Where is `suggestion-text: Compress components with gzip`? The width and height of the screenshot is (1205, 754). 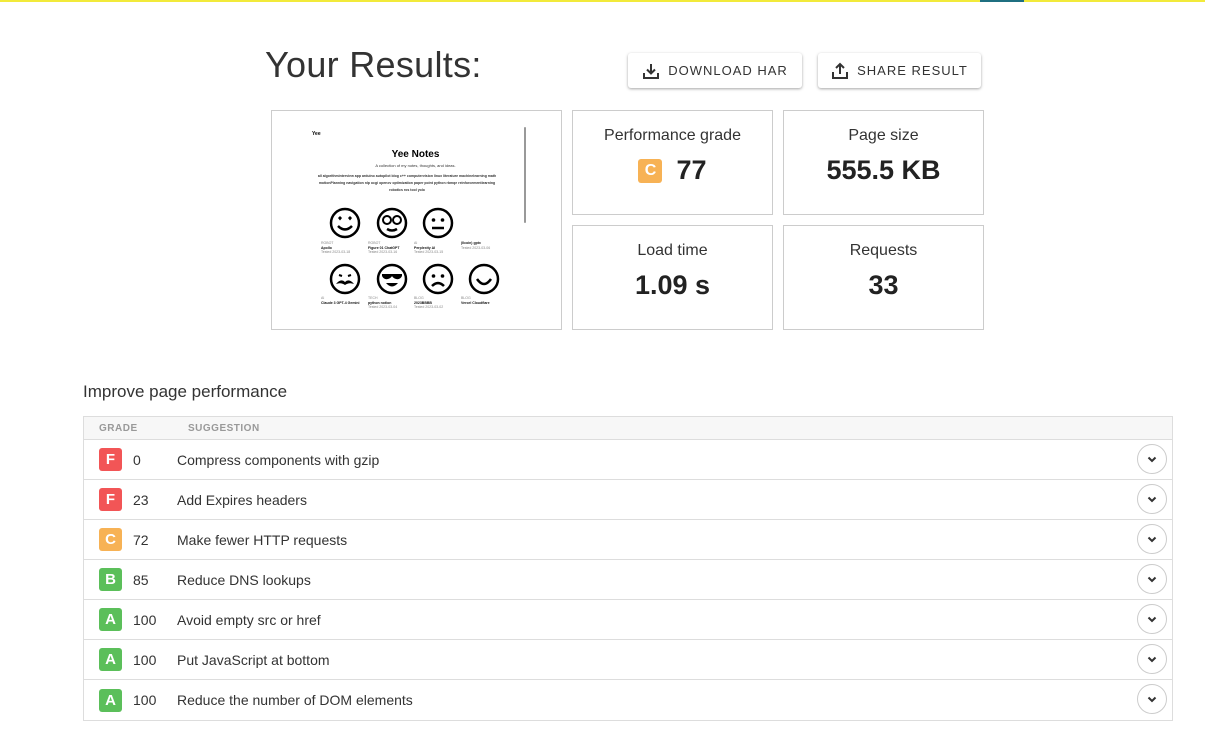
suggestion-text: Compress components with gzip is located at coordinates (278, 459).